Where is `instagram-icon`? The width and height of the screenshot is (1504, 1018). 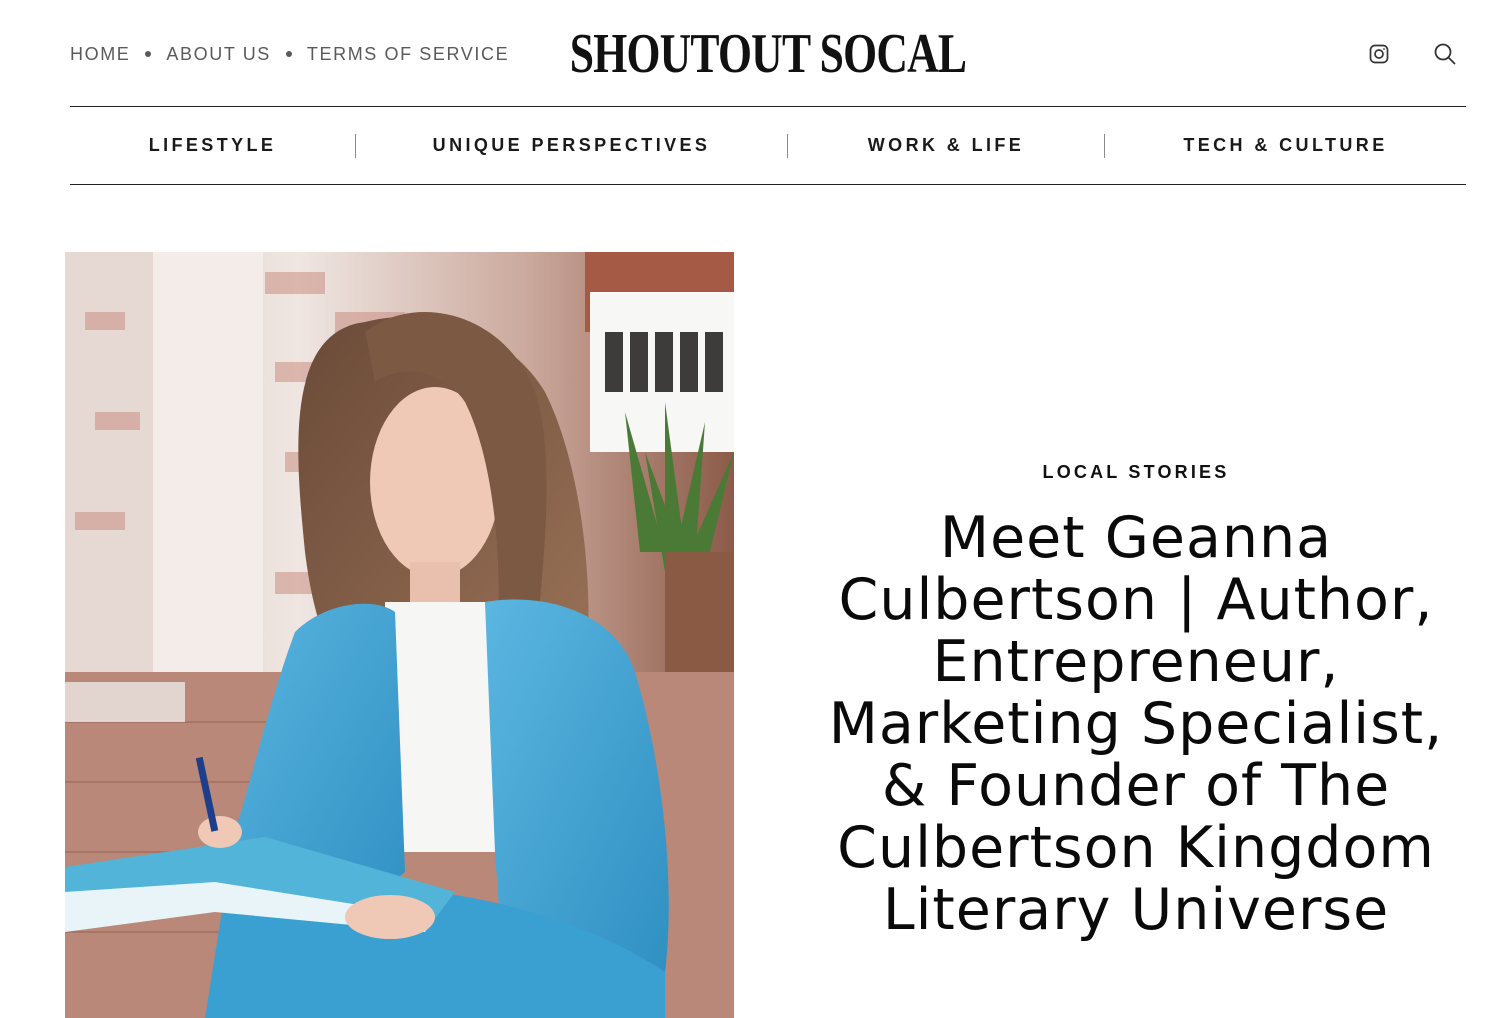
instagram-icon is located at coordinates (1379, 54).